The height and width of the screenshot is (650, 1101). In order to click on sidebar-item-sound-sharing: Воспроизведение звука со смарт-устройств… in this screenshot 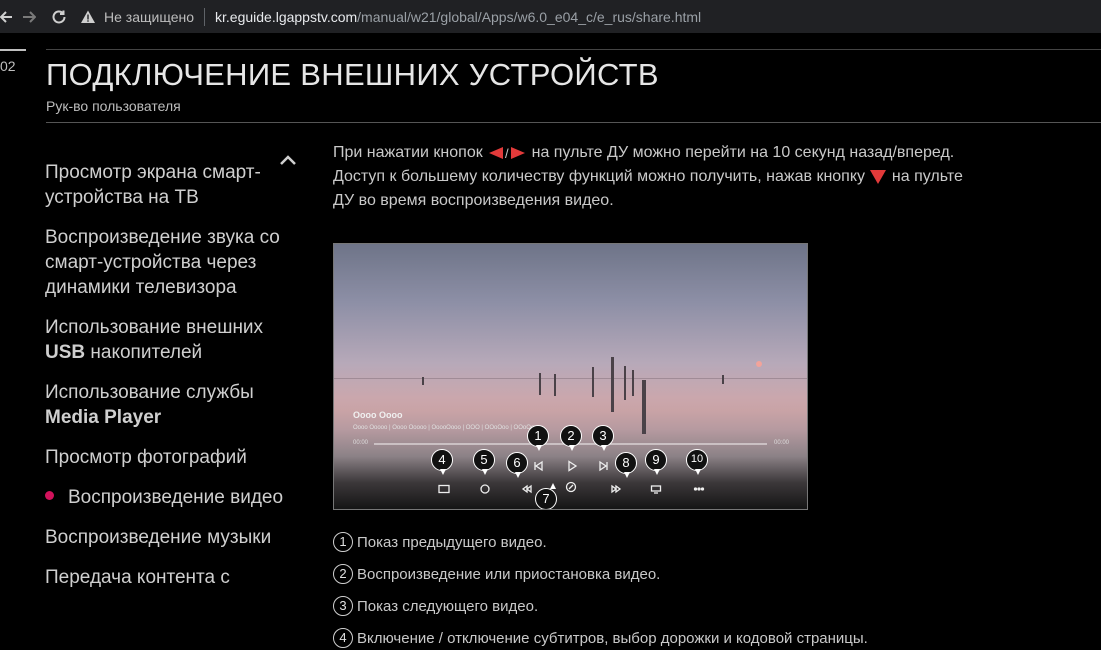, I will do `click(165, 262)`.